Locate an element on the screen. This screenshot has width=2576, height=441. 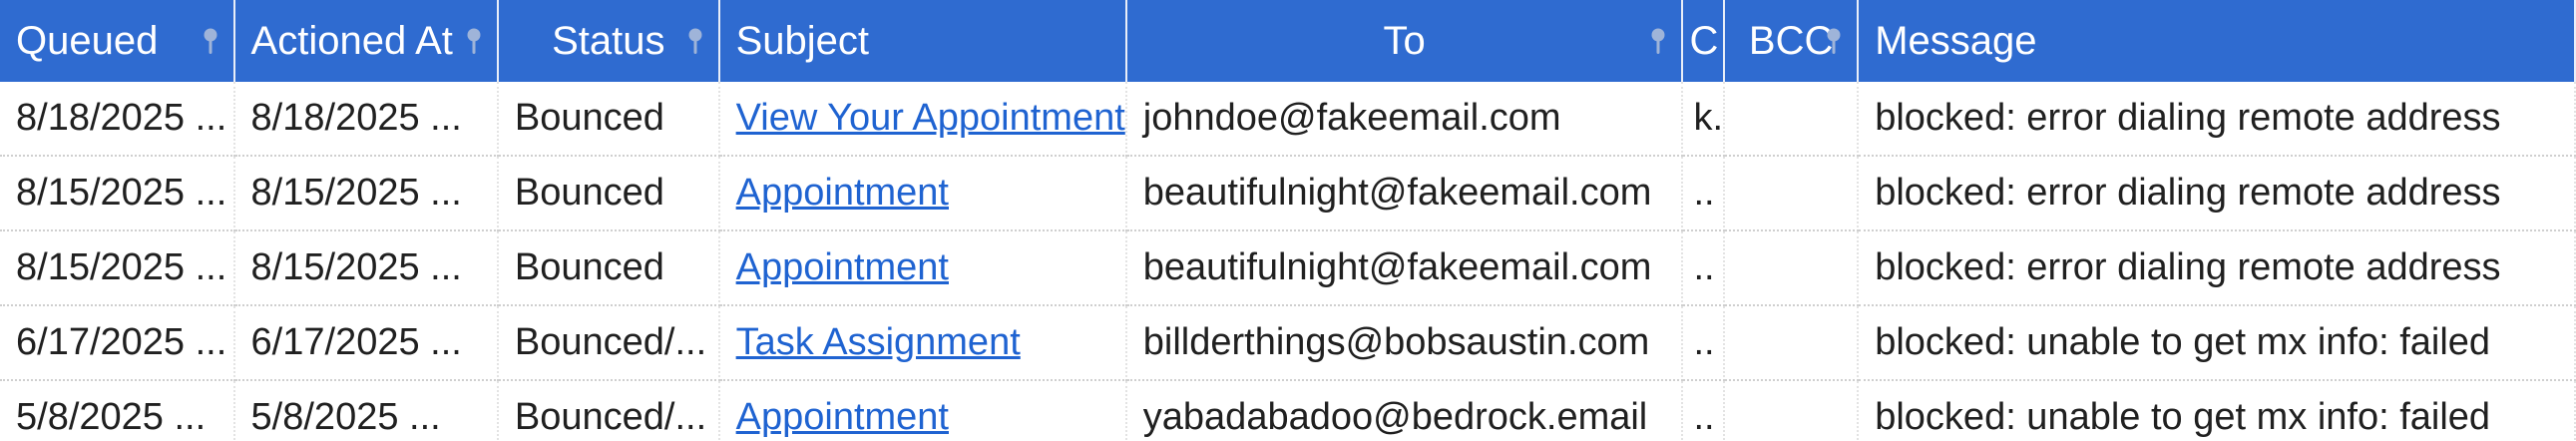
column-header-actioned-at: Actioned At is located at coordinates (366, 41).